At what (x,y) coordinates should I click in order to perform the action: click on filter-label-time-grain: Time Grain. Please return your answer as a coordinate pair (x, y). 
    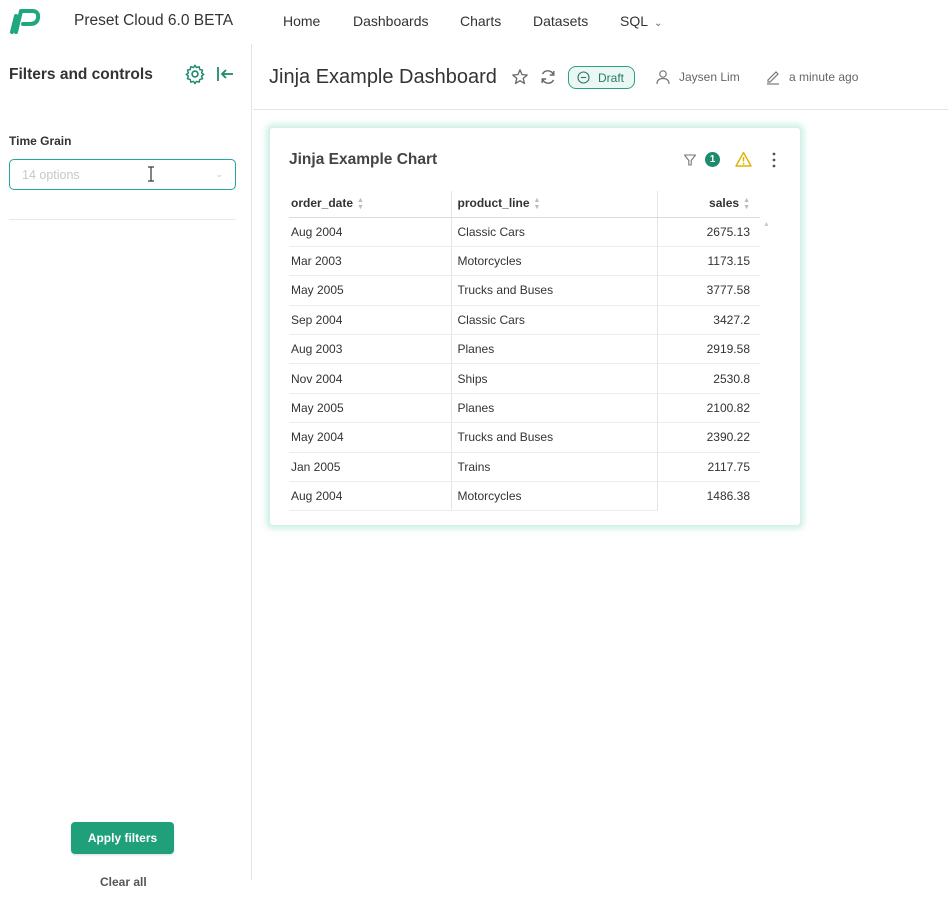
    Looking at the image, I should click on (40, 141).